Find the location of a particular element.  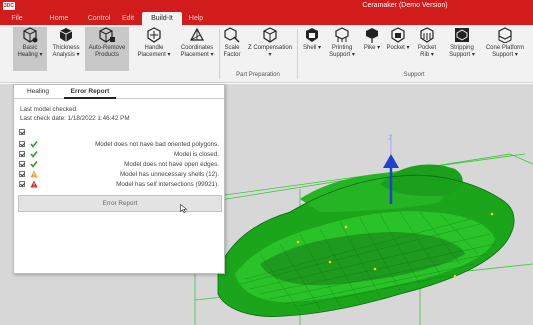

title-bar: 3DC Ceramaker (Demo Version) is located at coordinates (266, 6).